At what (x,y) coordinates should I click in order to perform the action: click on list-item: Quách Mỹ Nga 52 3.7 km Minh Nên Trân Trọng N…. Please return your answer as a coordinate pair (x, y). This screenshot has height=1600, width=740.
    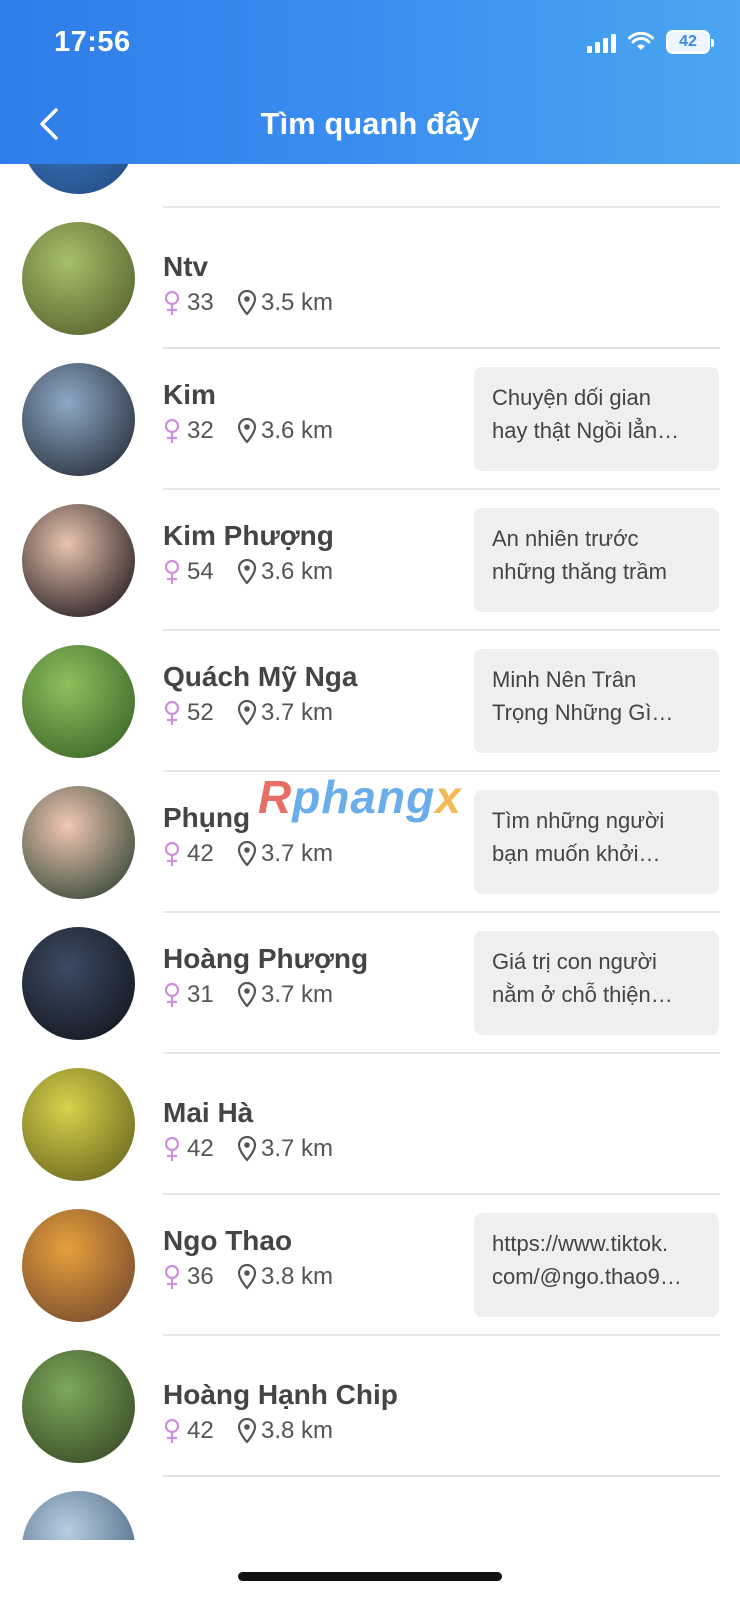
    Looking at the image, I should click on (370, 701).